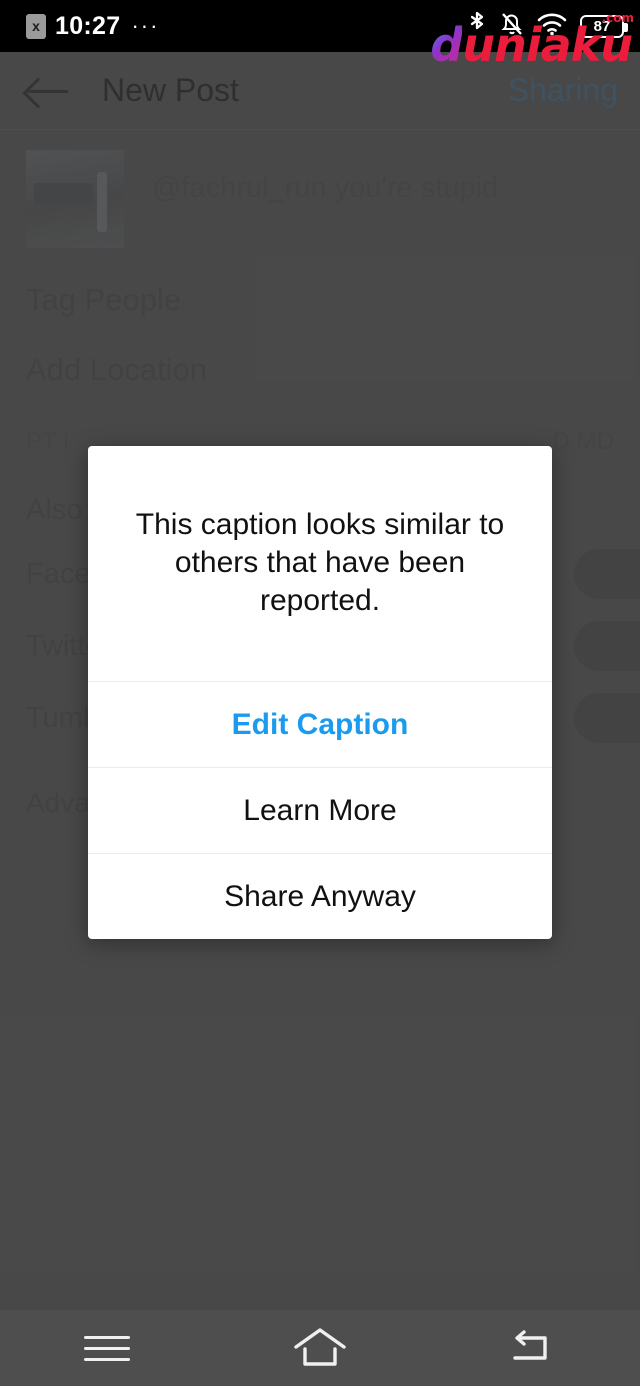 The width and height of the screenshot is (640, 1386). I want to click on status-bar-overflow: ···, so click(145, 25).